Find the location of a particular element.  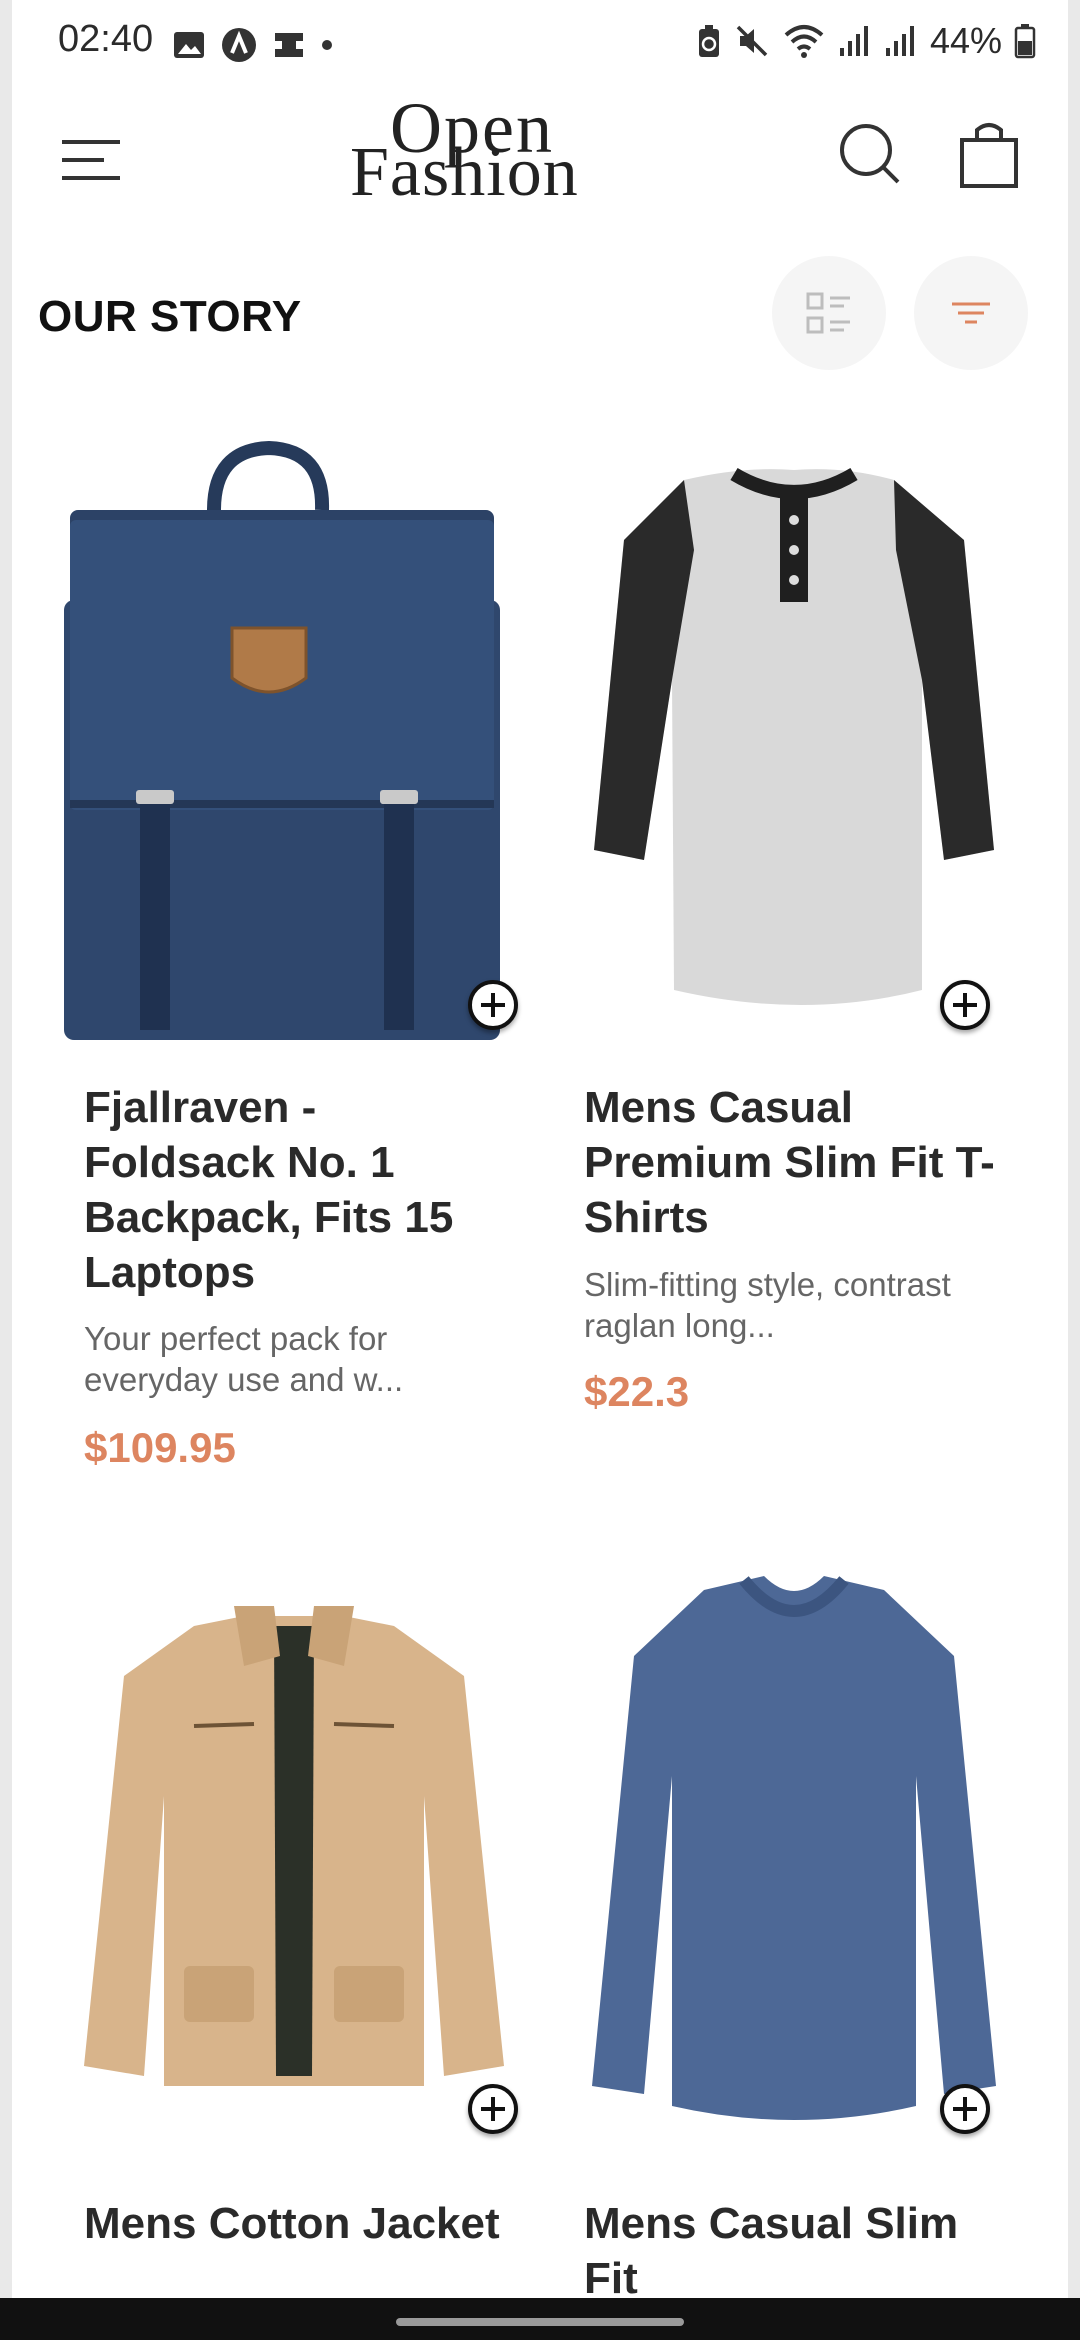

screen-edge-right is located at coordinates (1074, 1170).